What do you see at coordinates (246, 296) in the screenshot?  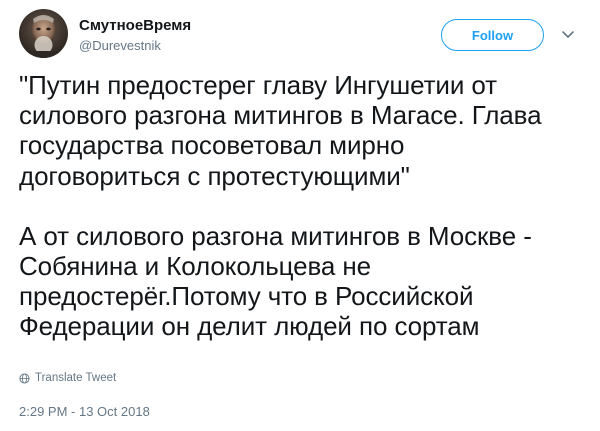 I see `tweet-line: предостерёг.Потому что в Российской` at bounding box center [246, 296].